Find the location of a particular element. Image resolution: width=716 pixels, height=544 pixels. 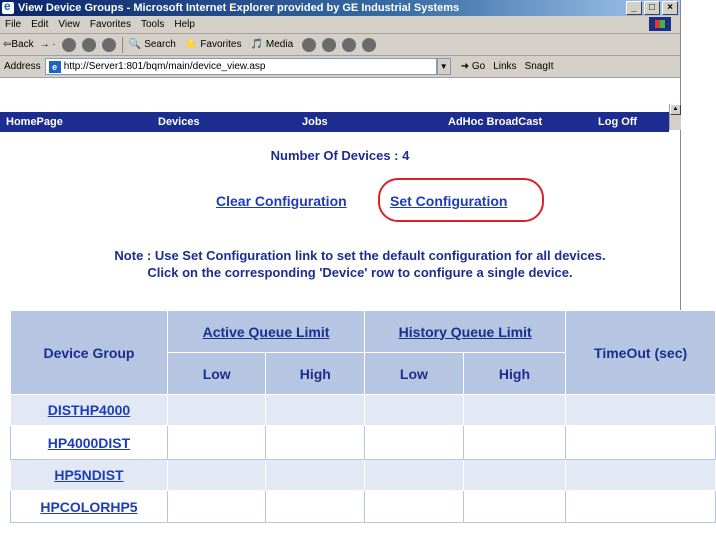

go-button: ➜ Go is located at coordinates (473, 66).